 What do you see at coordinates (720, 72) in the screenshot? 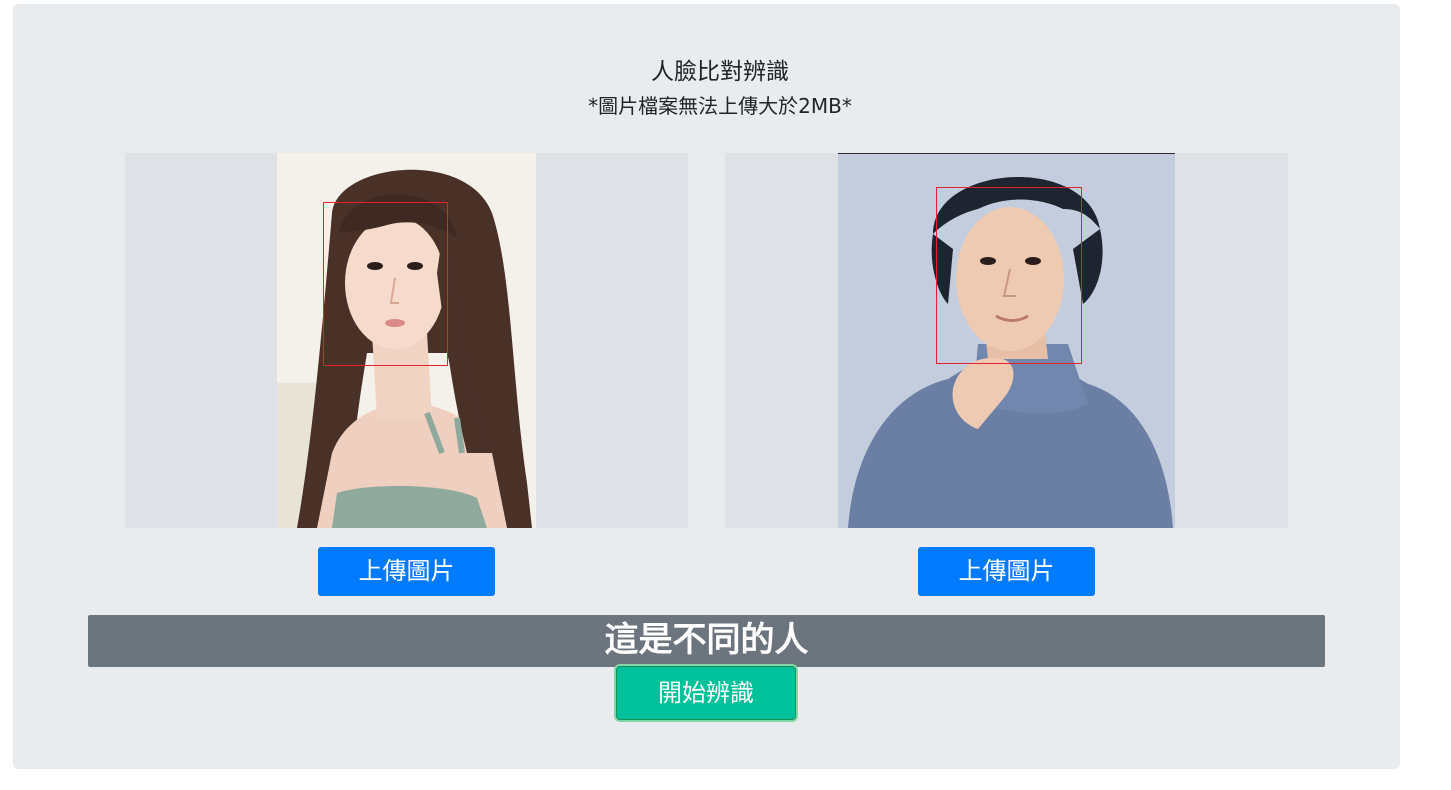
I see `page-title: 人臉比對辨識` at bounding box center [720, 72].